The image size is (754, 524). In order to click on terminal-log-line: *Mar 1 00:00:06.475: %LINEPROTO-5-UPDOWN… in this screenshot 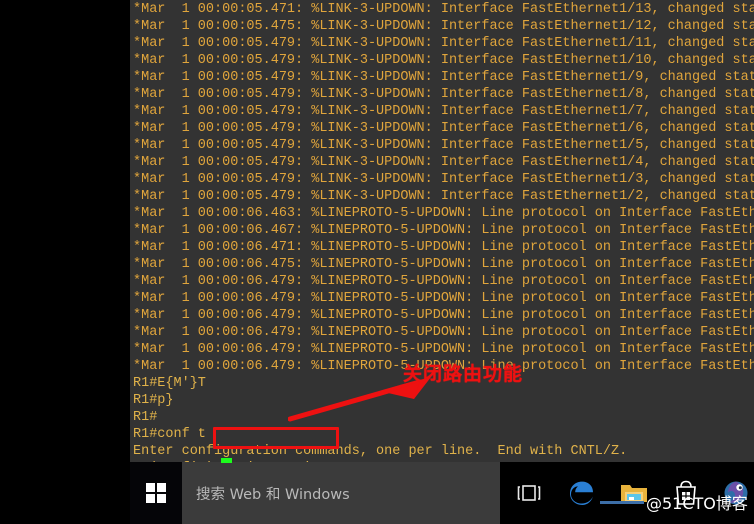, I will do `click(443, 264)`.